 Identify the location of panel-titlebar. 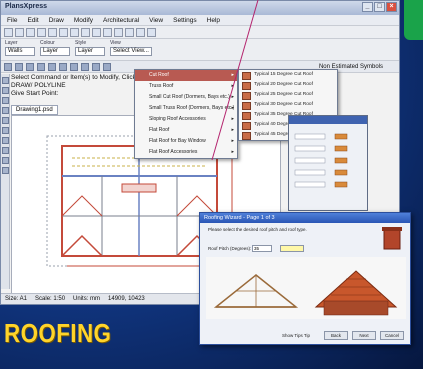
(328, 120).